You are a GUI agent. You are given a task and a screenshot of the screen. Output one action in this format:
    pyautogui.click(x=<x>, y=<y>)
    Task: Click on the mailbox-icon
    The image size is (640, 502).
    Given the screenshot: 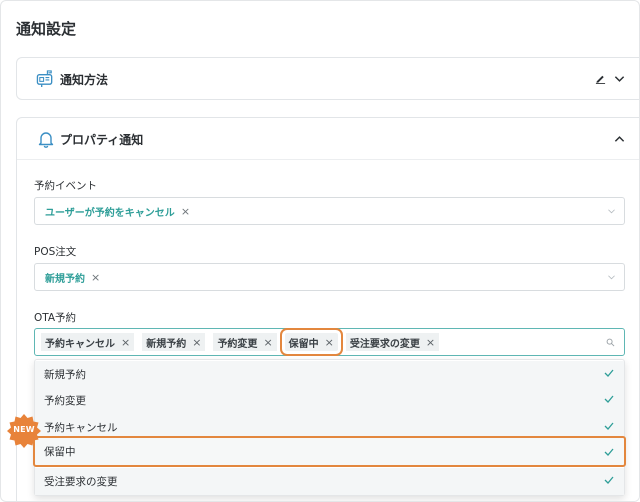 What is the action you would take?
    pyautogui.click(x=44, y=79)
    